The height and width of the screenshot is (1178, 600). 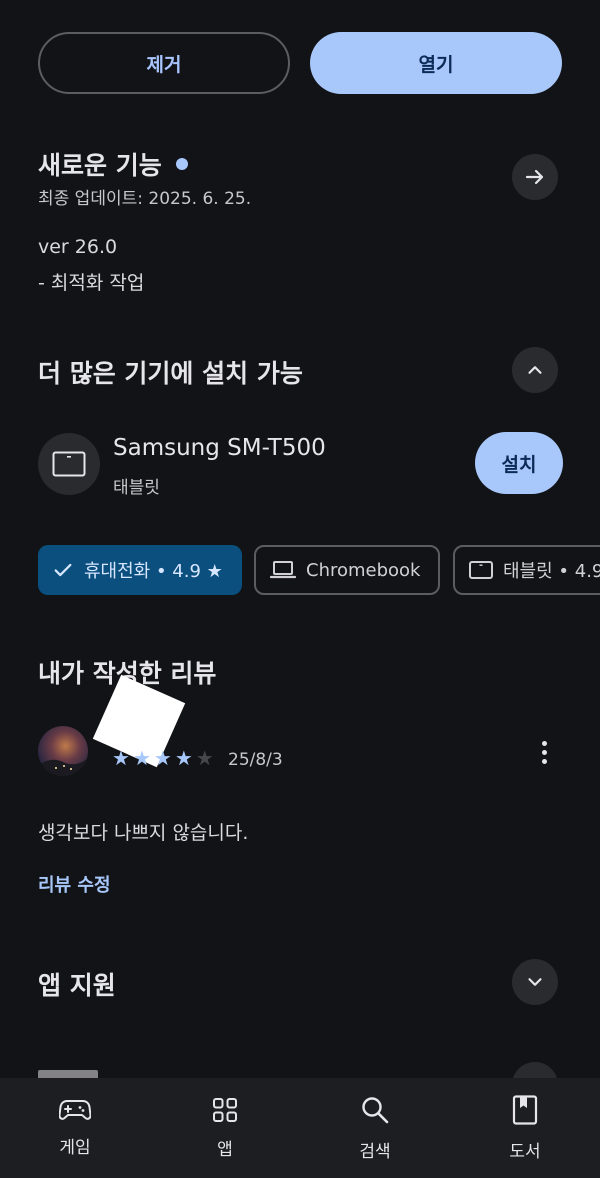 I want to click on nav-books: 도서, so click(x=525, y=1128).